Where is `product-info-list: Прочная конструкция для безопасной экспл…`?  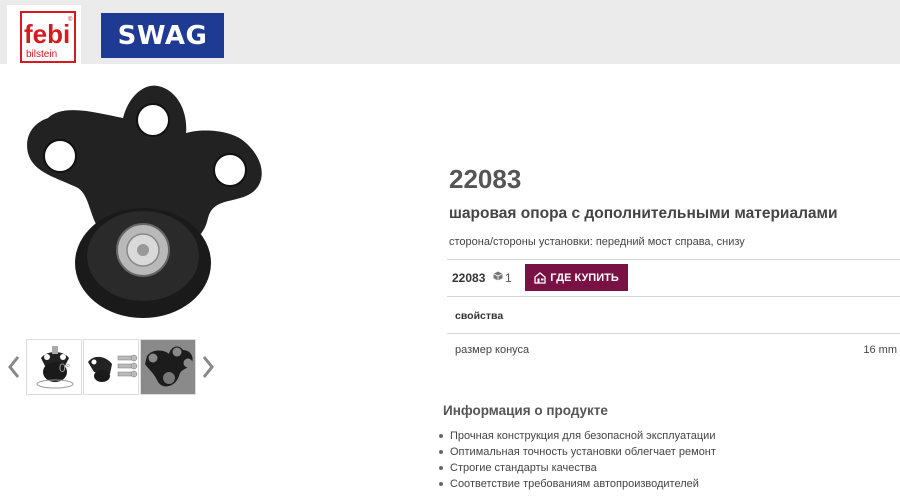
product-info-list: Прочная конструкция для безопасной экспл… is located at coordinates (577, 460).